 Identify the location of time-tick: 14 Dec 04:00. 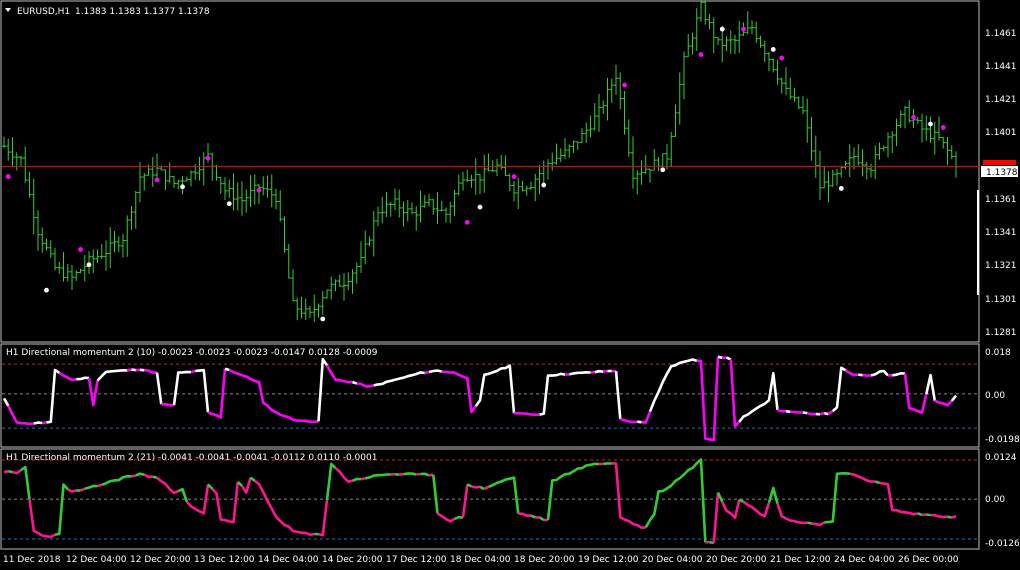
(288, 560).